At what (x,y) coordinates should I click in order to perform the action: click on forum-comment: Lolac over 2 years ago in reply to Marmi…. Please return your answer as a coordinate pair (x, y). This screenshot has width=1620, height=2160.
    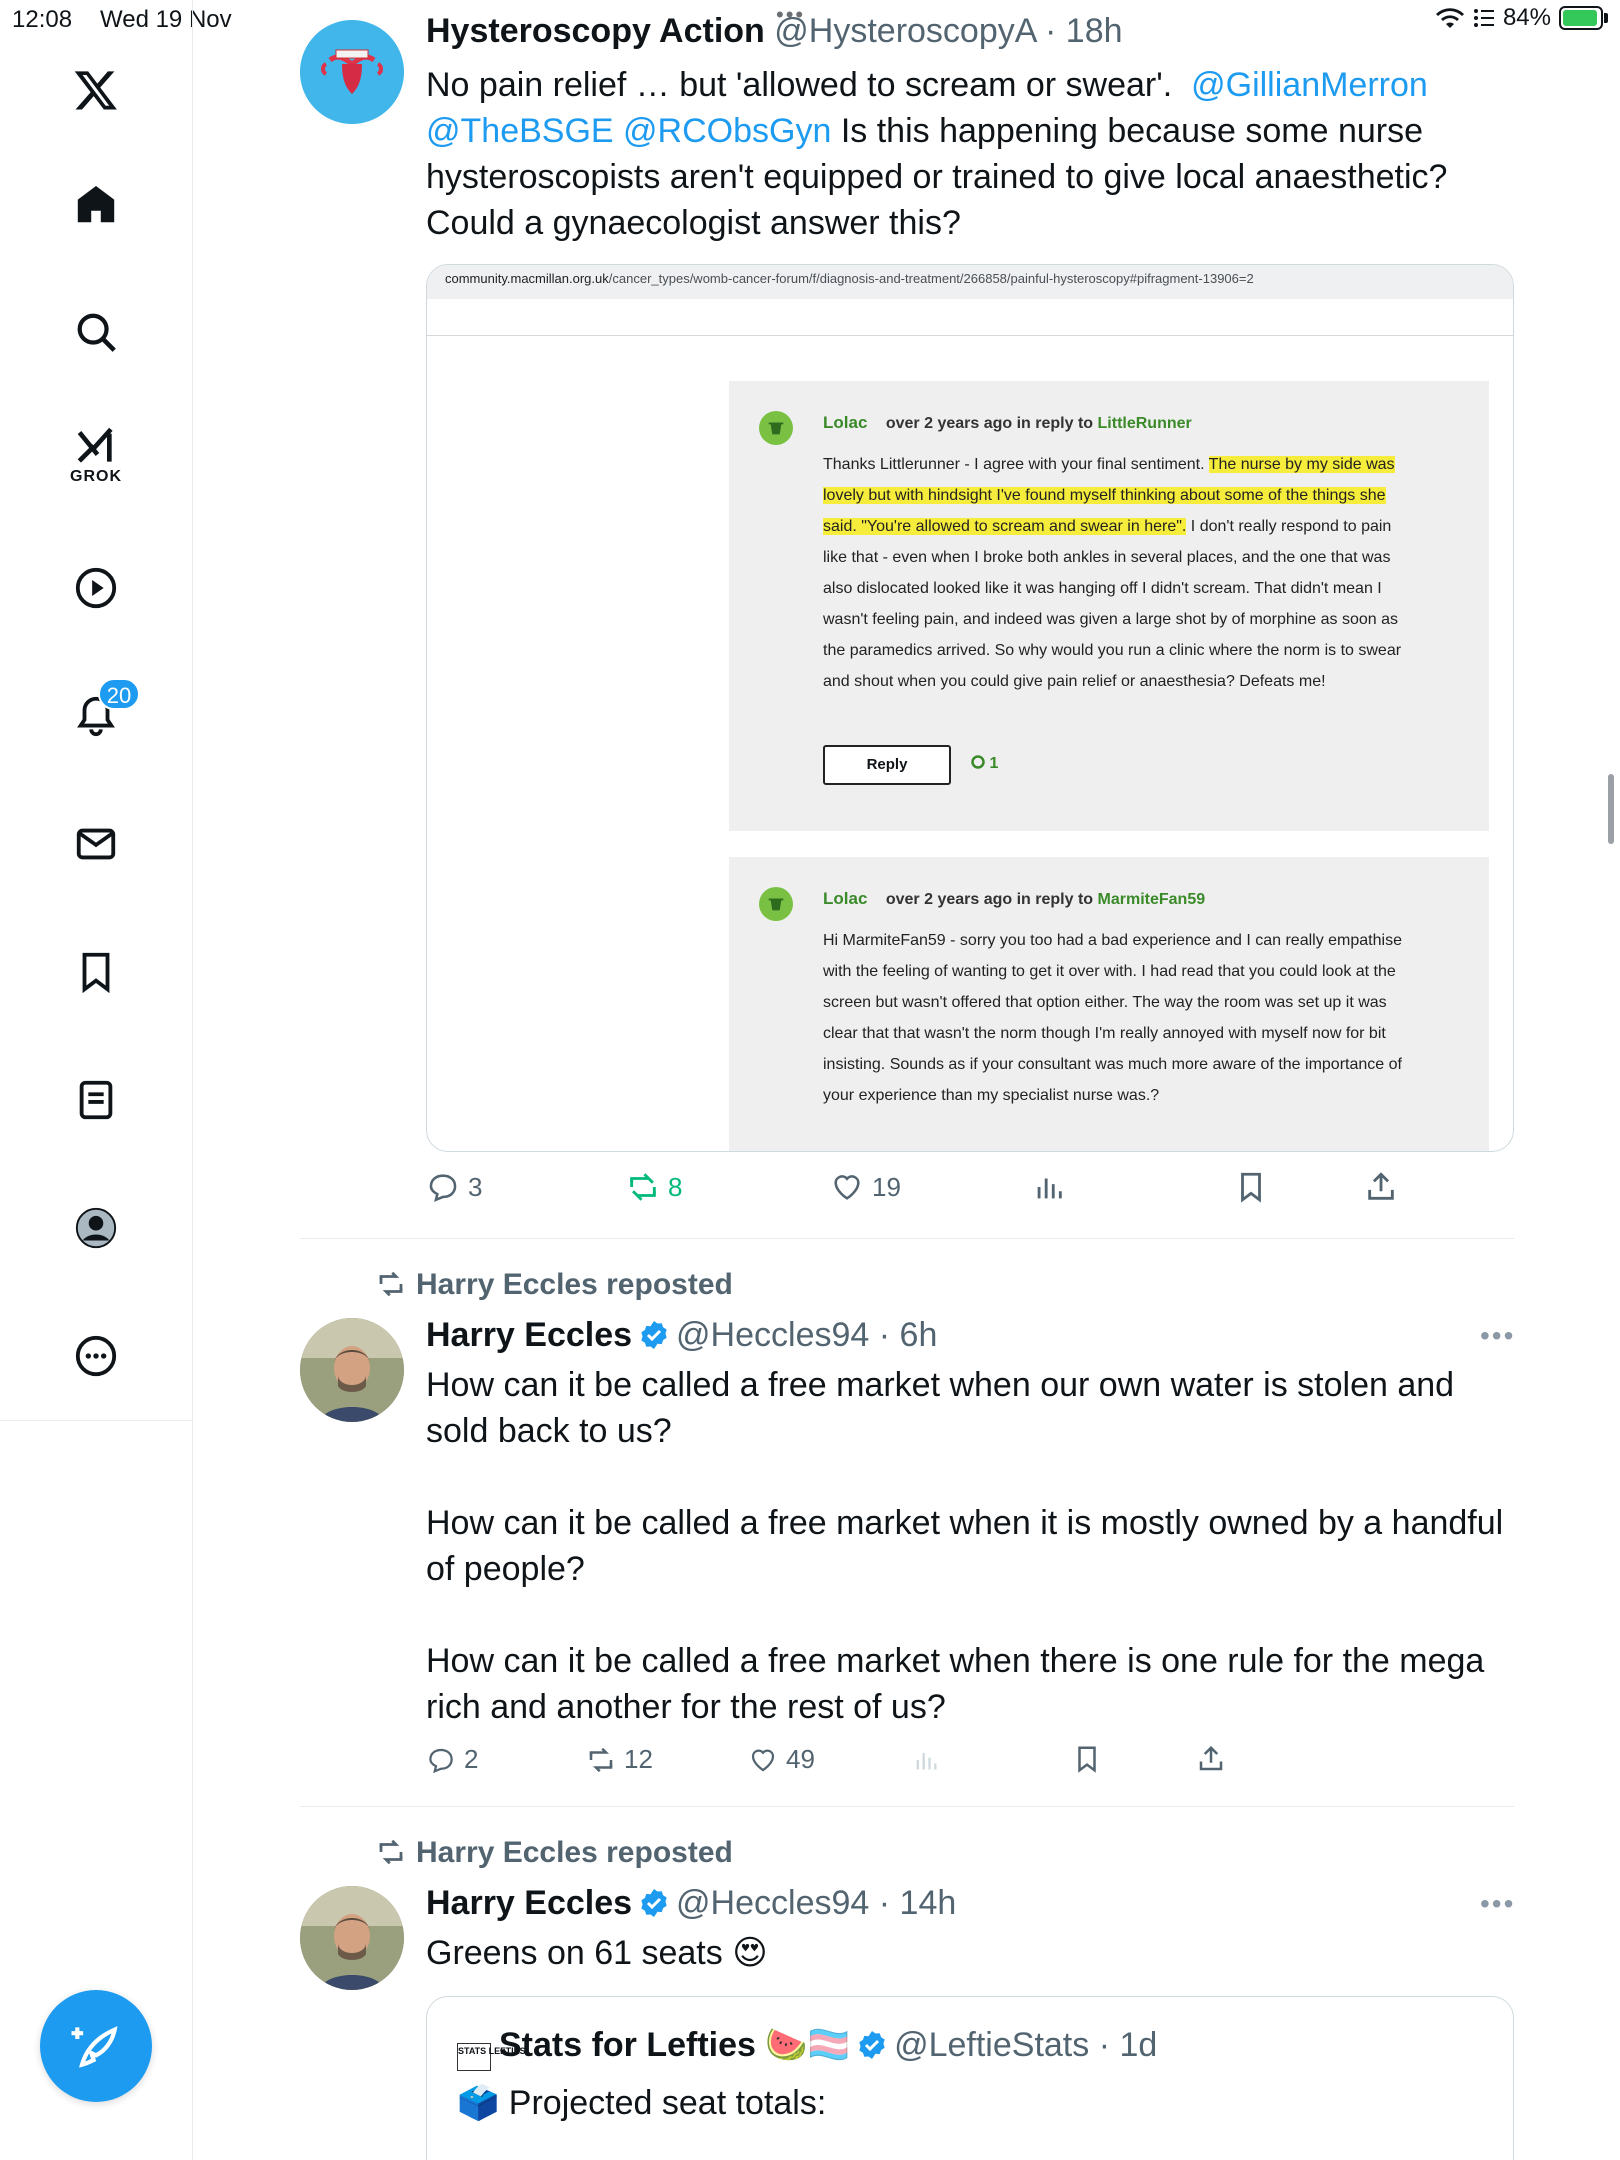
    Looking at the image, I should click on (1109, 1004).